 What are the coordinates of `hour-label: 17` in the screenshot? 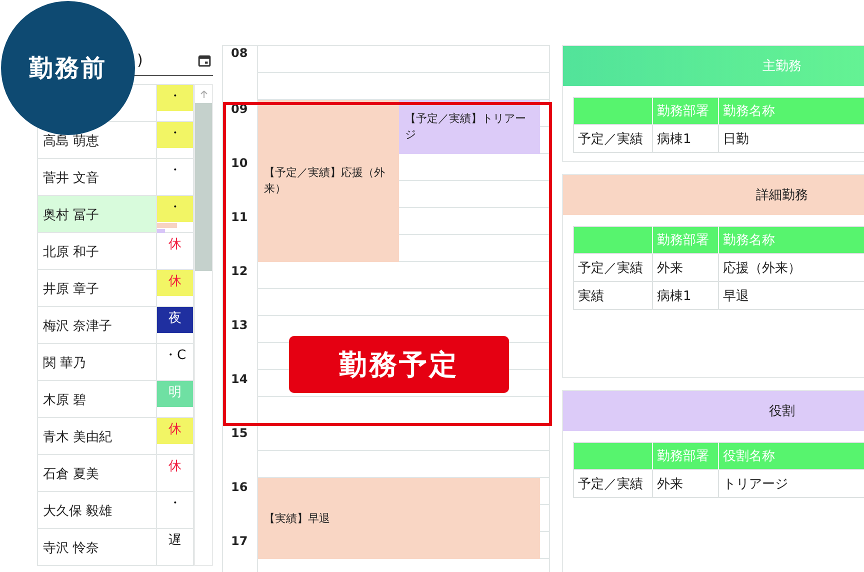 It's located at (239, 541).